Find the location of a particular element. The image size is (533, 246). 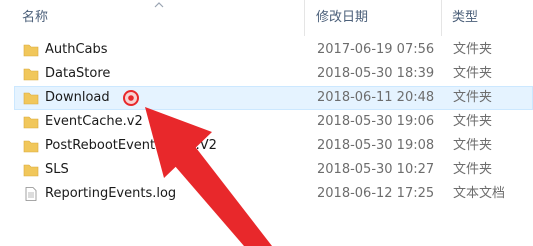

file-row-eventcache: EventCache.v2 2018-05-30 19:06 文件夹 is located at coordinates (273, 122).